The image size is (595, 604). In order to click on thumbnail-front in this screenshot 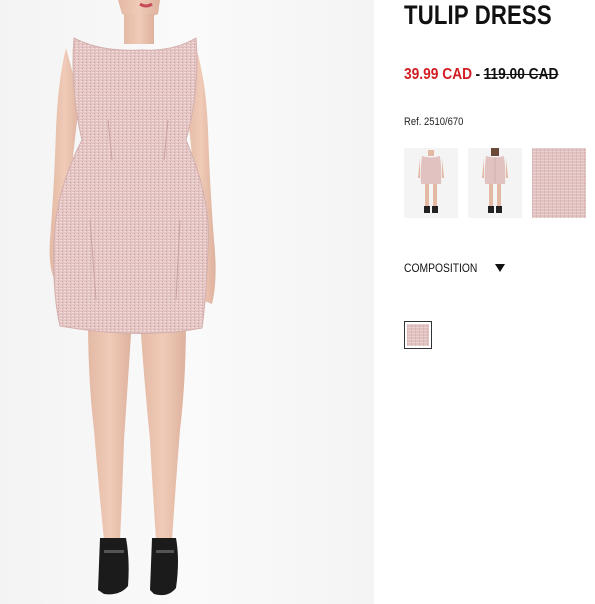, I will do `click(431, 183)`.